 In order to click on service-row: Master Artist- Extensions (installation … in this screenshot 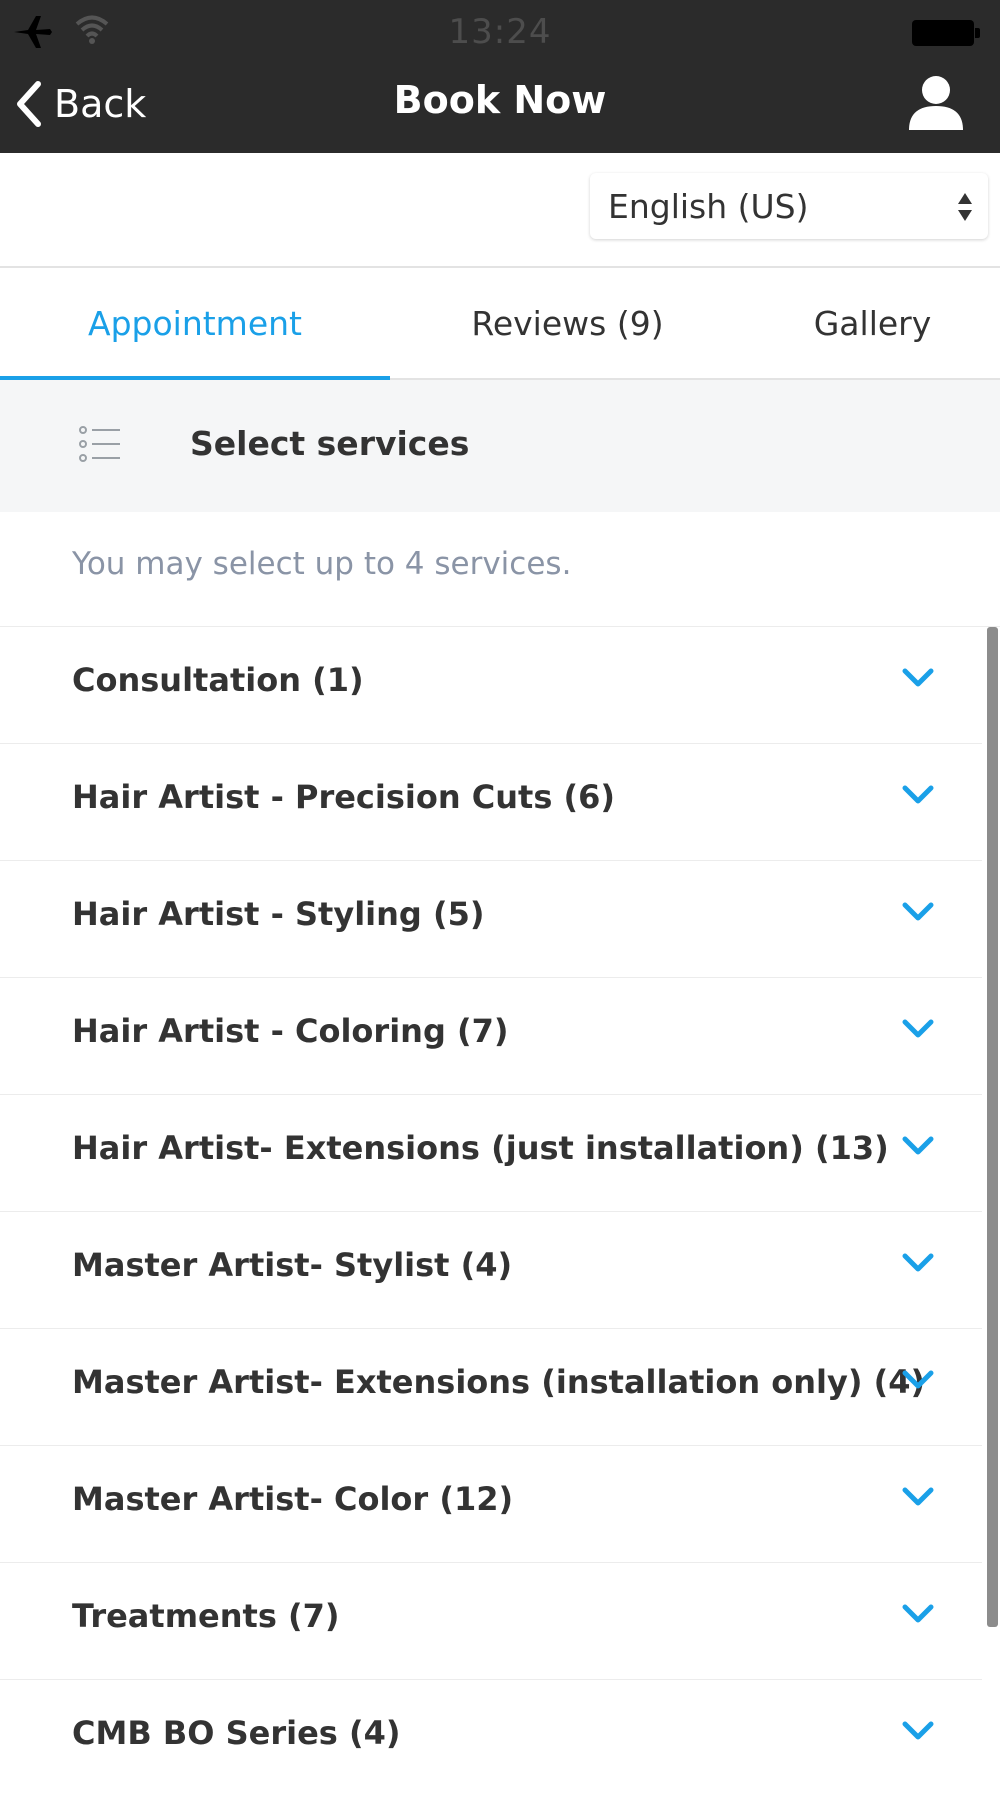, I will do `click(491, 1387)`.